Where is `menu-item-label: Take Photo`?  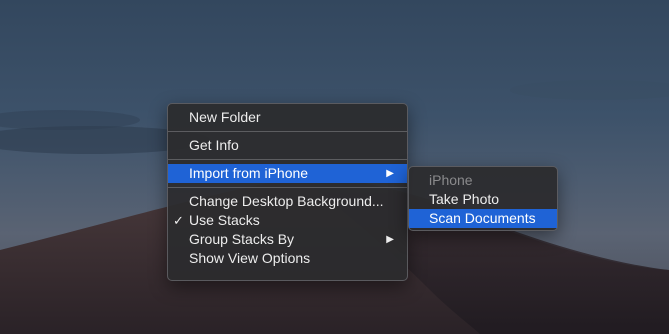
menu-item-label: Take Photo is located at coordinates (464, 199).